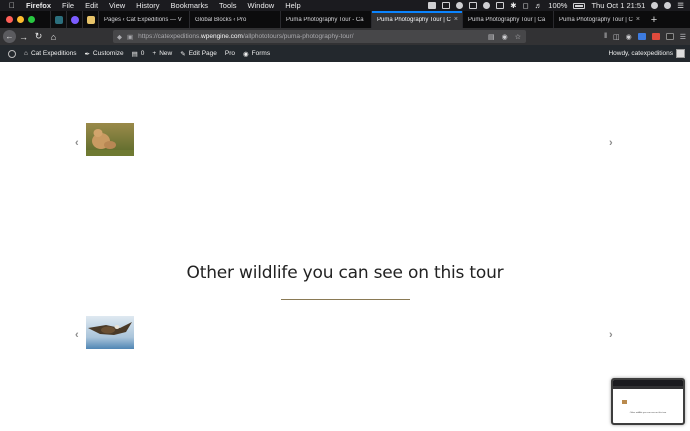 Image resolution: width=690 pixels, height=431 pixels. Describe the element at coordinates (629, 37) in the screenshot. I see `account-icon: ◉` at that location.